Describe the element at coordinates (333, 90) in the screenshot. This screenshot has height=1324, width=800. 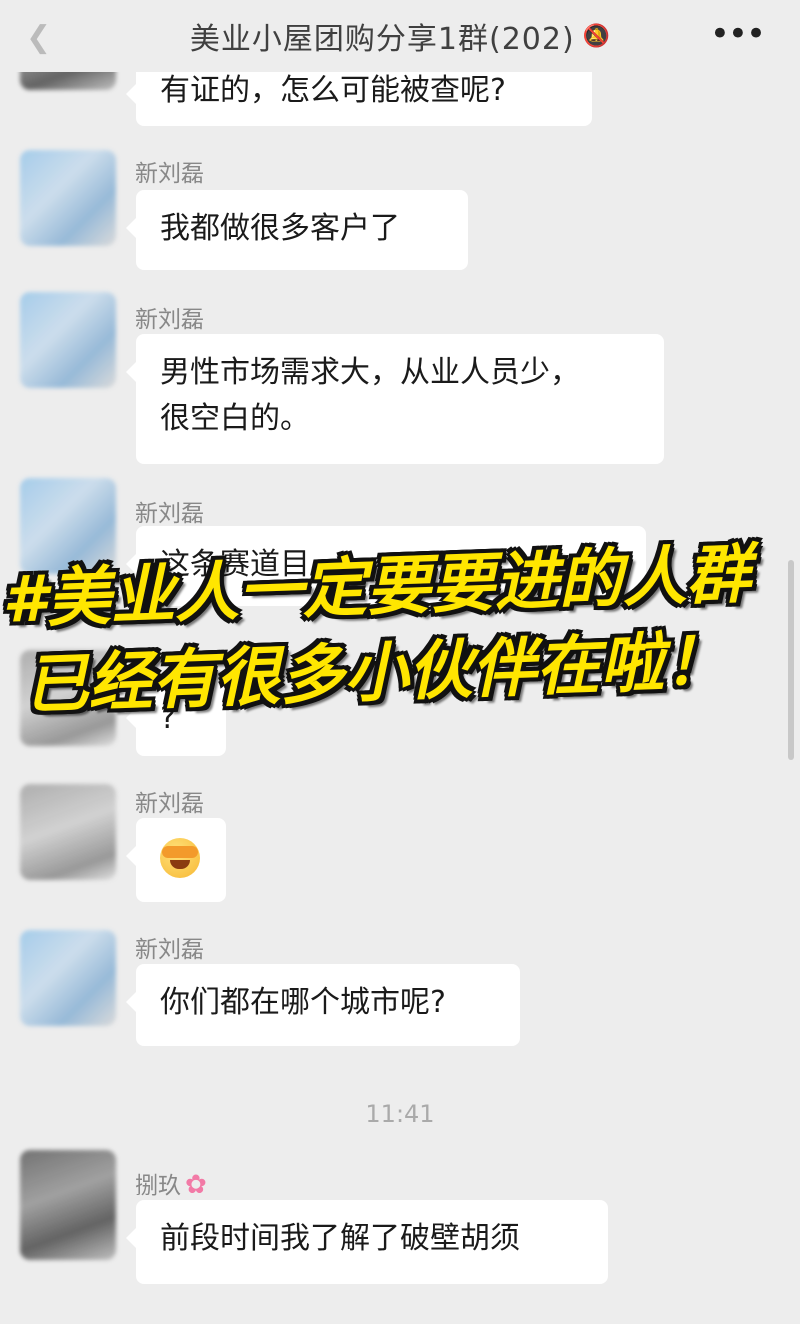
I see `message-text: 有证的，怎么可能被查呢?` at that location.